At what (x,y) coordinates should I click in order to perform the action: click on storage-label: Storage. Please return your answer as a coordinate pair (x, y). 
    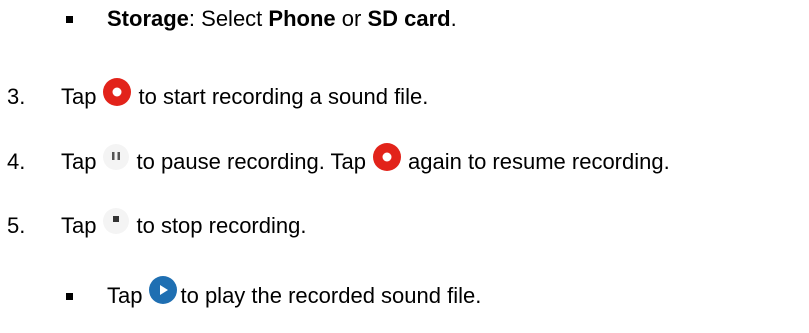
    Looking at the image, I should click on (148, 18).